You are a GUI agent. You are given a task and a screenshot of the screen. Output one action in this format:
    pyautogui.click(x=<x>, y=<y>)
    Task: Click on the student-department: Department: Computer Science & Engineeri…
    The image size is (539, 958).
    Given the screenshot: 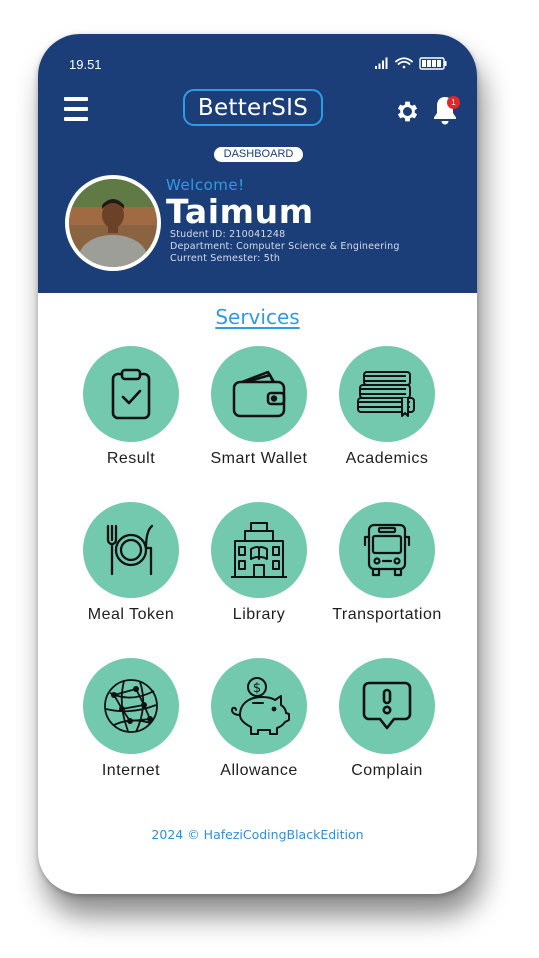 What is the action you would take?
    pyautogui.click(x=285, y=246)
    